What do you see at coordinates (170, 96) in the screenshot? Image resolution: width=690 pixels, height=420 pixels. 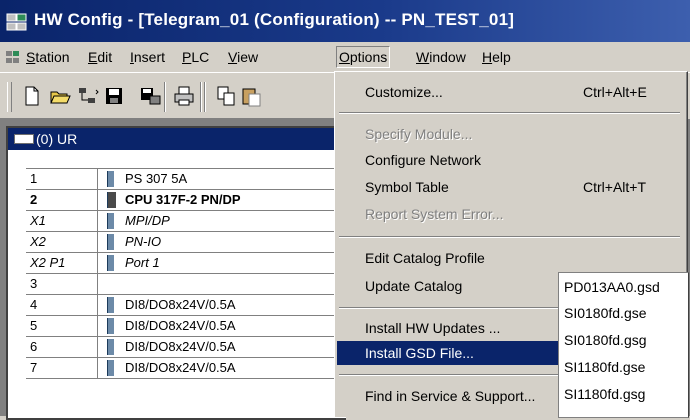 I see `toolbar` at bounding box center [170, 96].